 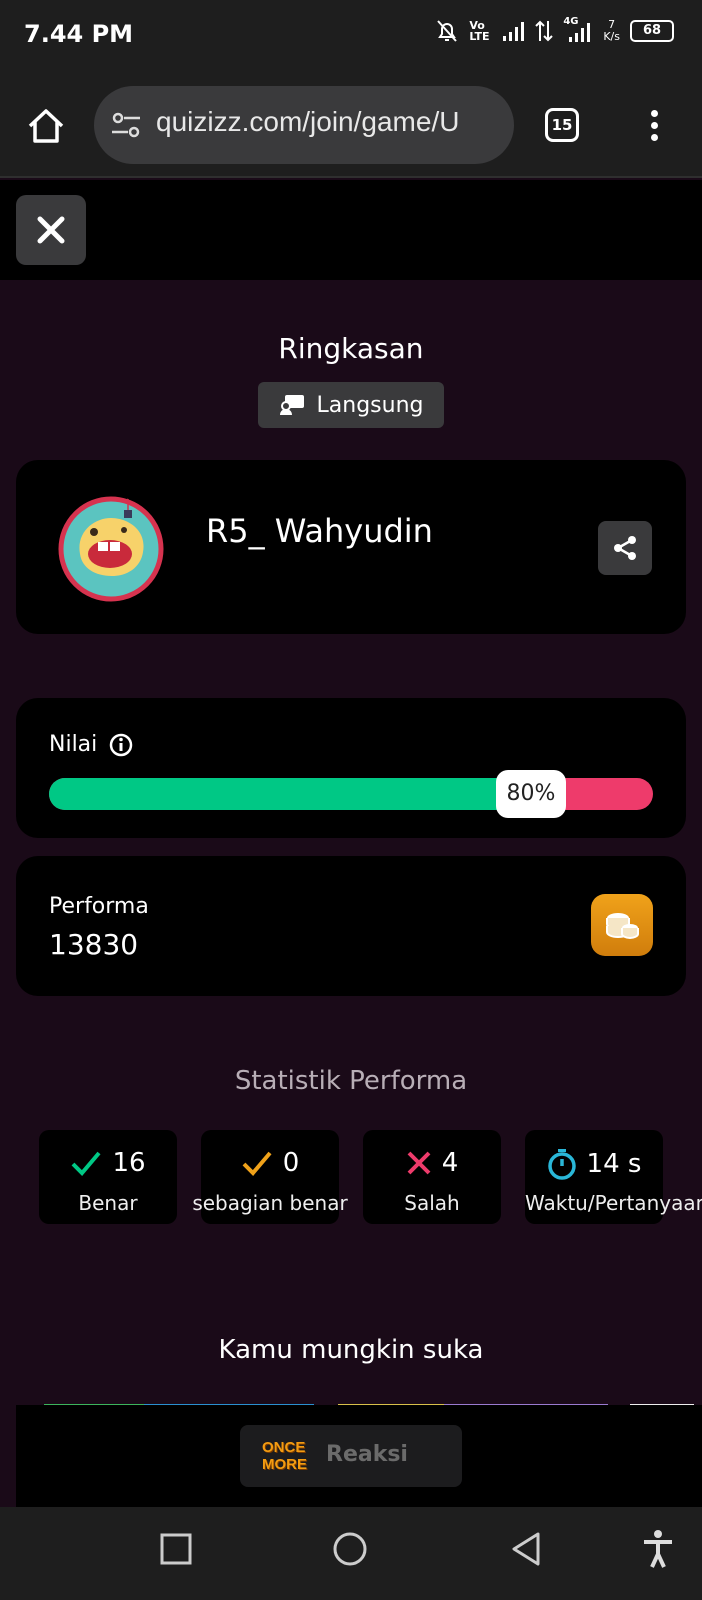 I want to click on score-progress-fill, so click(x=291, y=794).